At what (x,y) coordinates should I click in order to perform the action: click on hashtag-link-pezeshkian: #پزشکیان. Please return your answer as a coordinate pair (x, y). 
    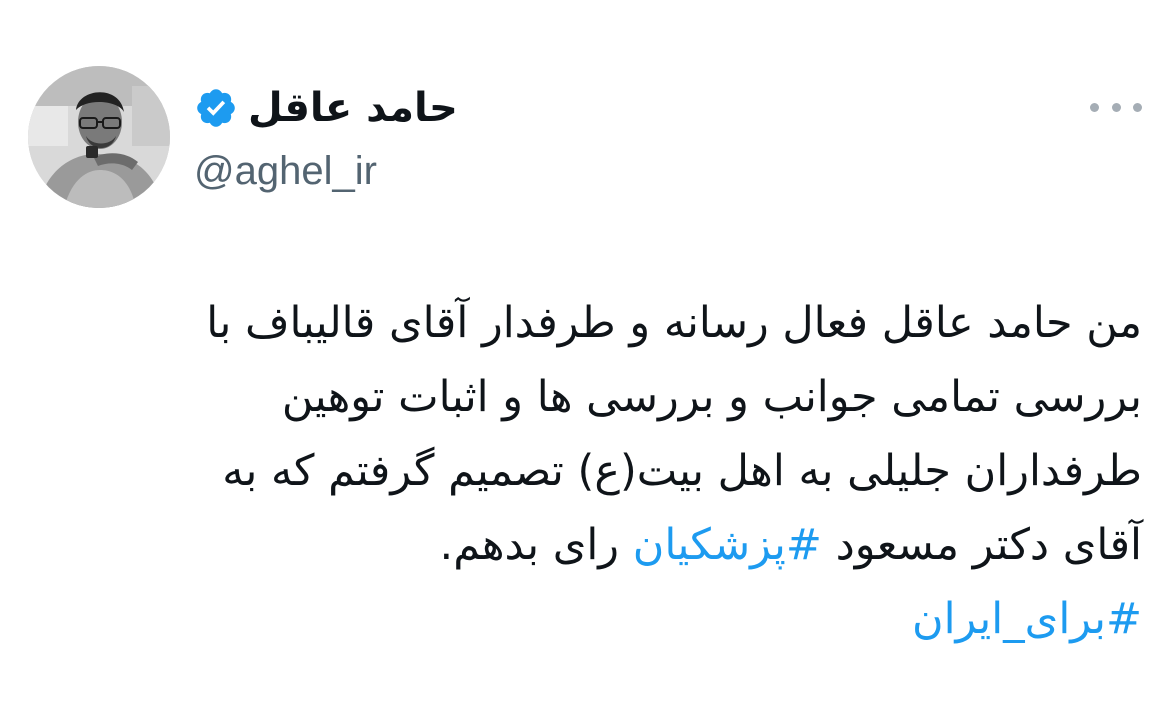
    Looking at the image, I should click on (727, 545).